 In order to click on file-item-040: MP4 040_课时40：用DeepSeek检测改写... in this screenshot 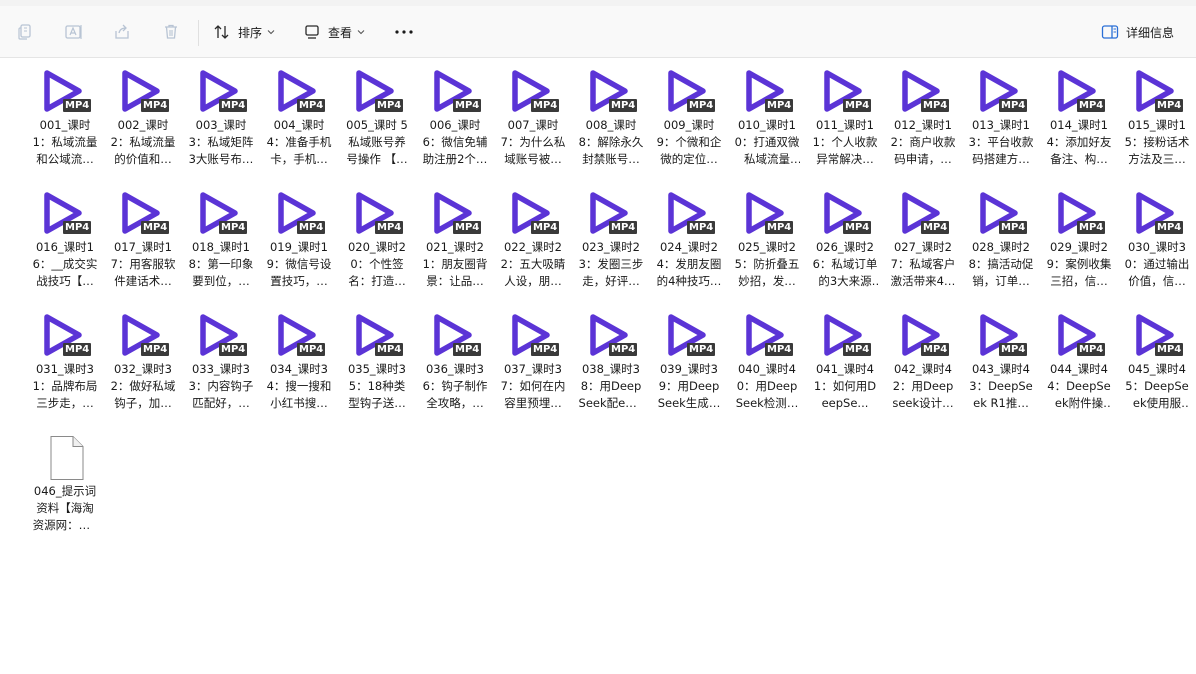, I will do `click(767, 372)`.